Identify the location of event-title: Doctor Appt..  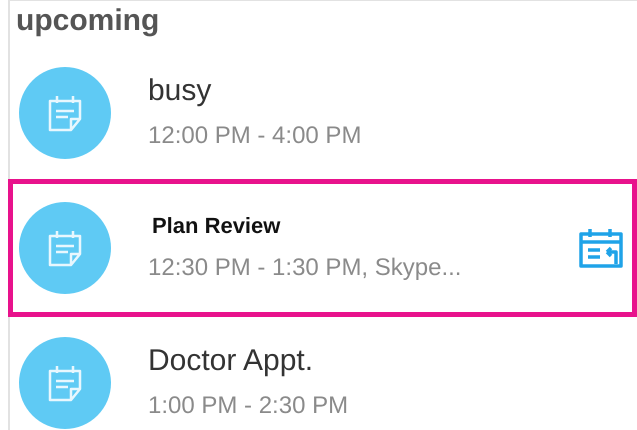
(231, 361).